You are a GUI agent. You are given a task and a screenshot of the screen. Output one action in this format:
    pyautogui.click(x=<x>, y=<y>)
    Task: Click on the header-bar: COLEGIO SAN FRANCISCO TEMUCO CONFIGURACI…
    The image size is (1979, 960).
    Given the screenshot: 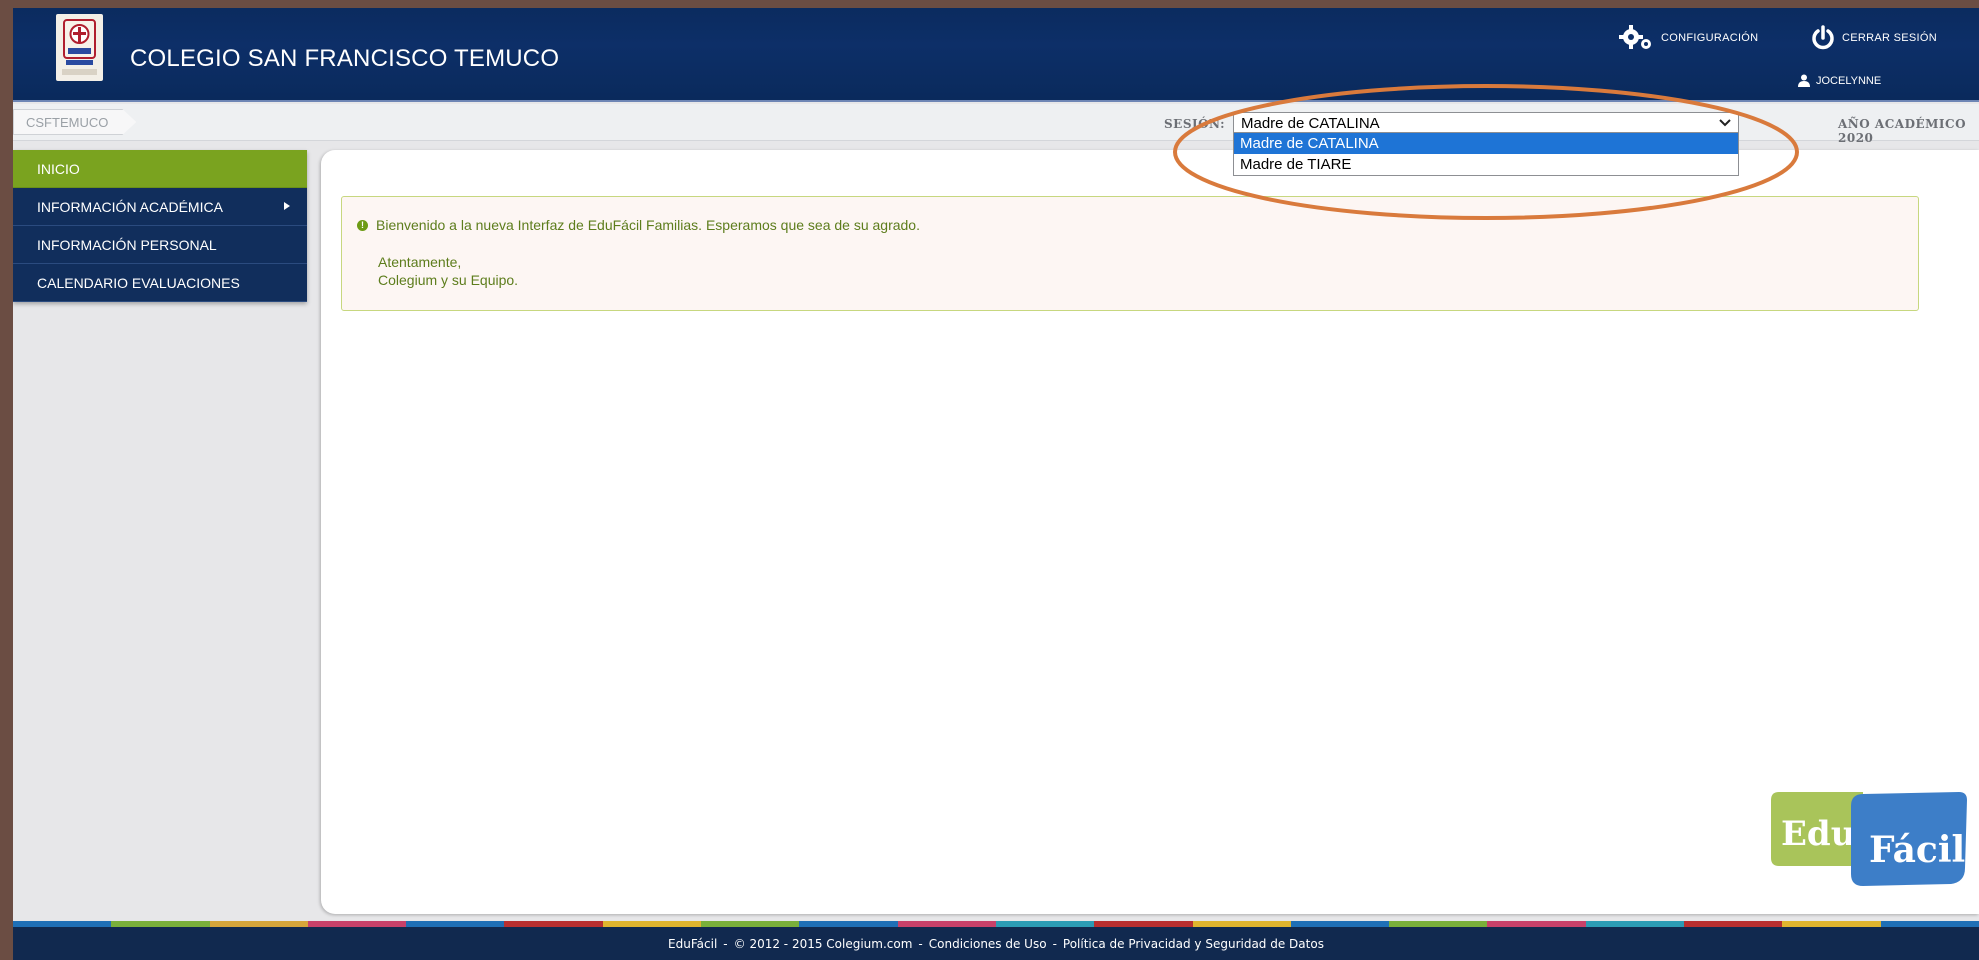 What is the action you would take?
    pyautogui.click(x=996, y=55)
    